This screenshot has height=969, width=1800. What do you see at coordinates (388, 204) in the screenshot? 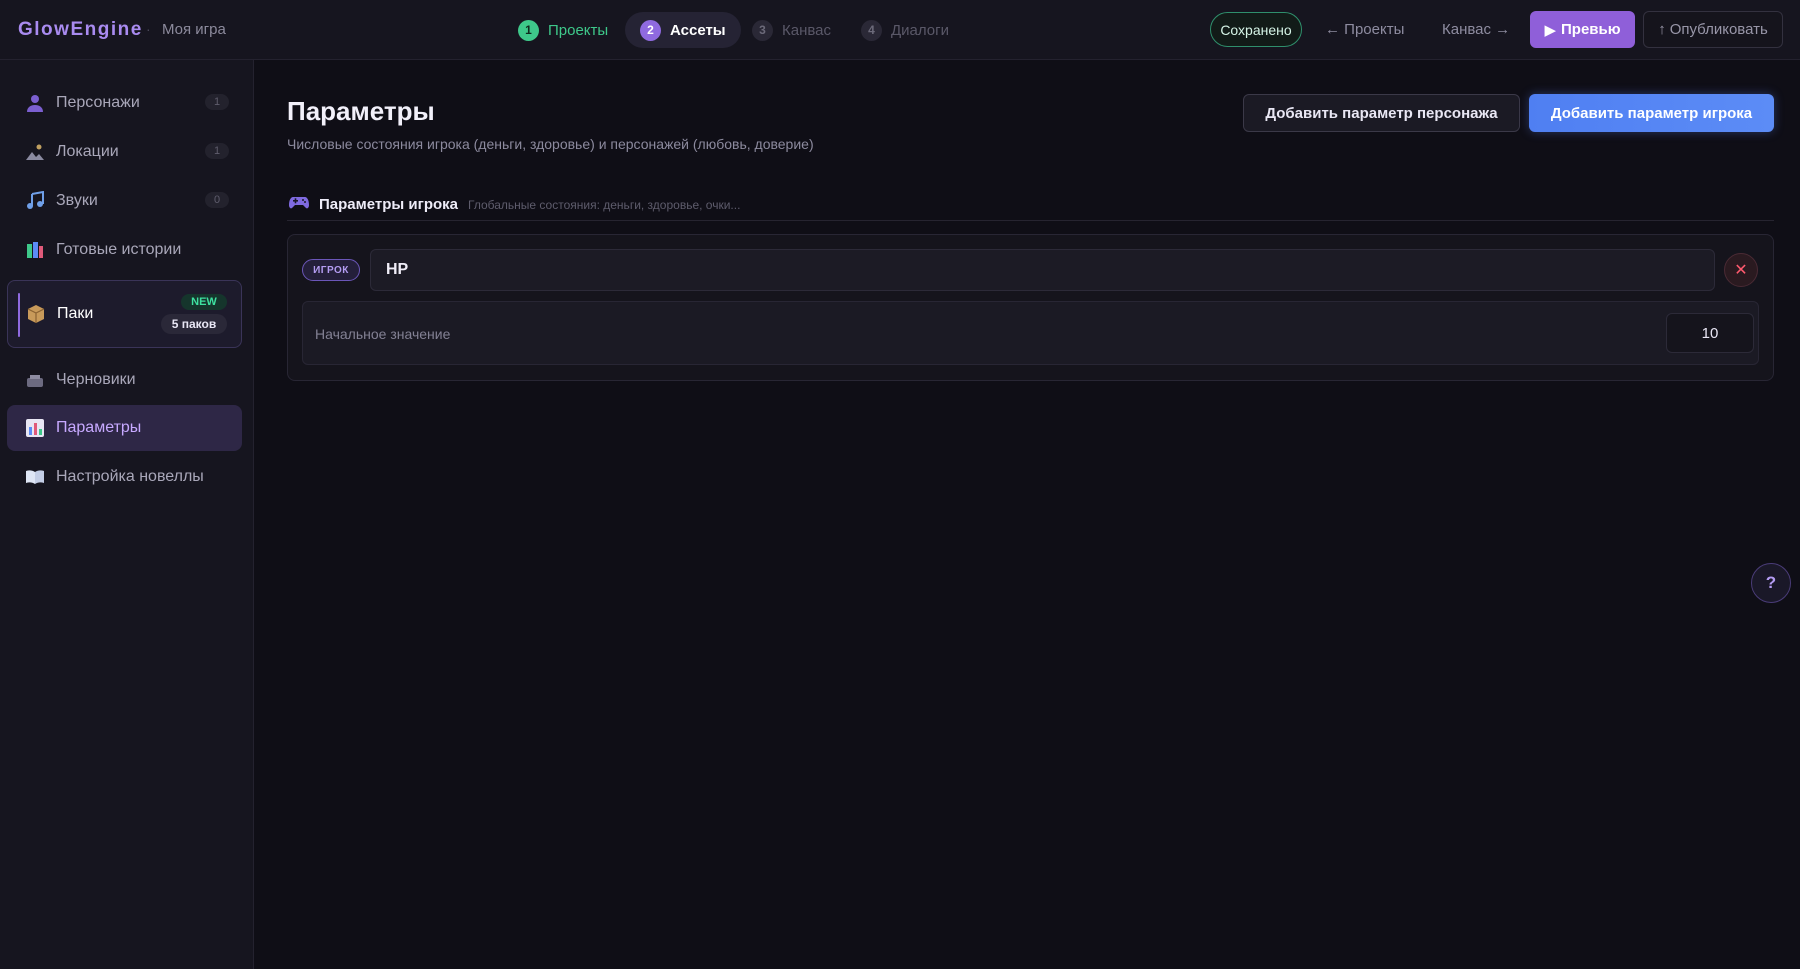
I see `section-title: Параметры игрока` at bounding box center [388, 204].